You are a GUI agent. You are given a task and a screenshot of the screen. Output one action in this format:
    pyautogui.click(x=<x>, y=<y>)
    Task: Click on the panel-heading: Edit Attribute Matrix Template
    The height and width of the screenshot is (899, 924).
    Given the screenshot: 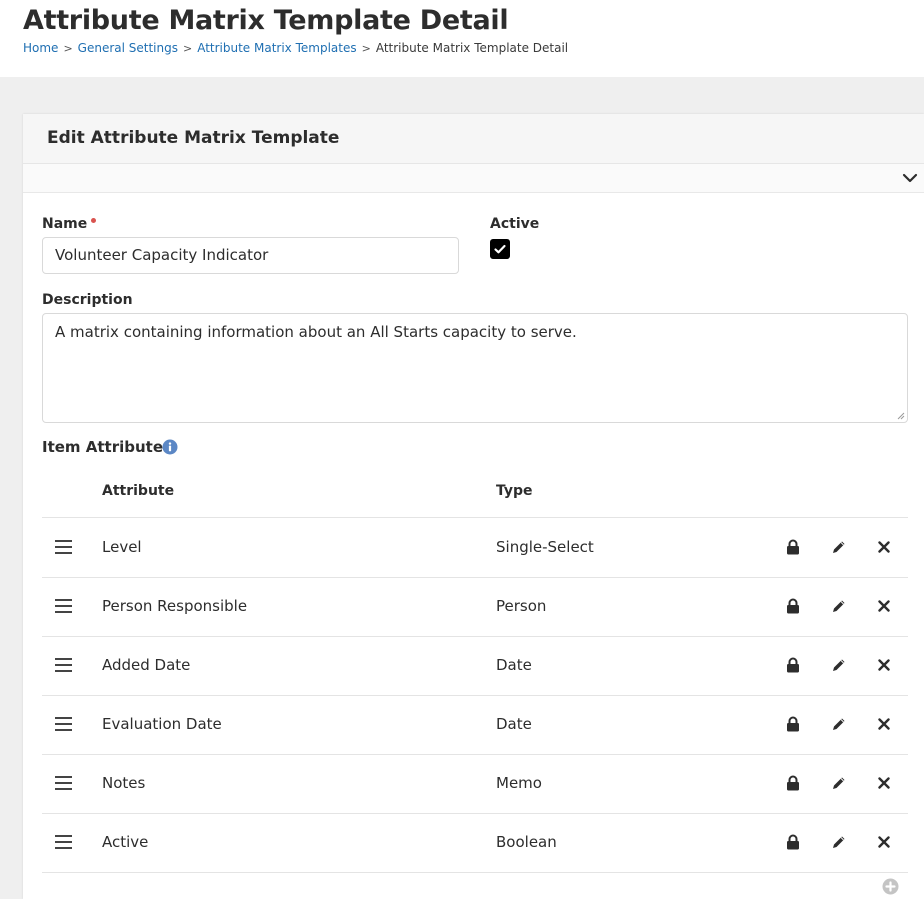 What is the action you would take?
    pyautogui.click(x=473, y=139)
    